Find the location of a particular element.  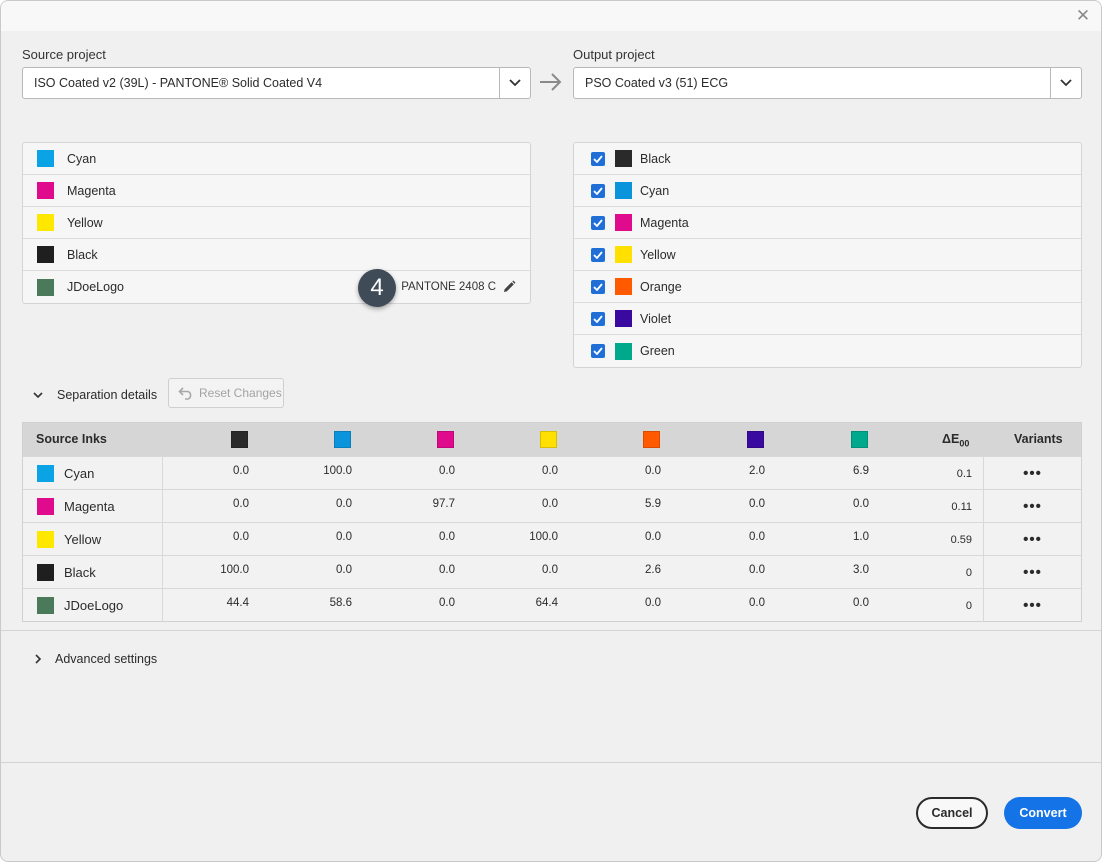

output-ink-row: Yellow is located at coordinates (827, 255).